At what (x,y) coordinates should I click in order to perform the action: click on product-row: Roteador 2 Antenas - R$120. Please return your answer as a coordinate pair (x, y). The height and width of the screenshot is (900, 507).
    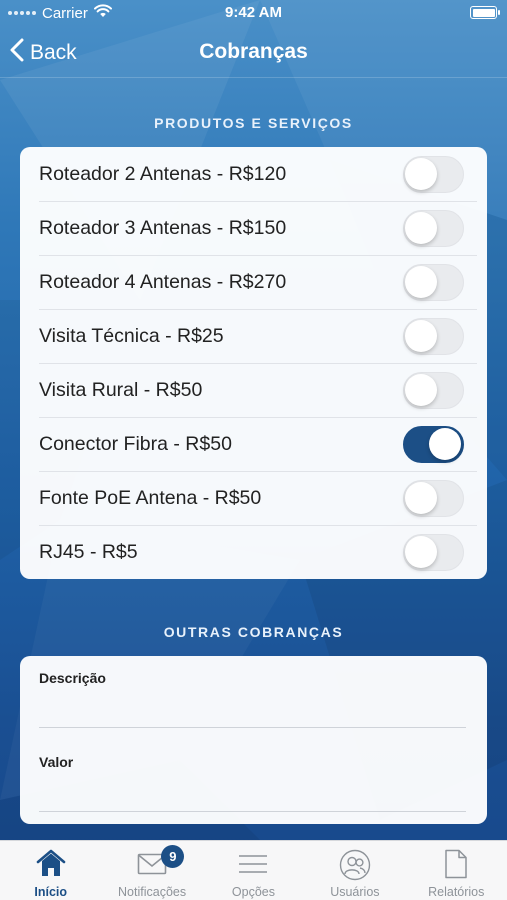
    Looking at the image, I should click on (253, 174).